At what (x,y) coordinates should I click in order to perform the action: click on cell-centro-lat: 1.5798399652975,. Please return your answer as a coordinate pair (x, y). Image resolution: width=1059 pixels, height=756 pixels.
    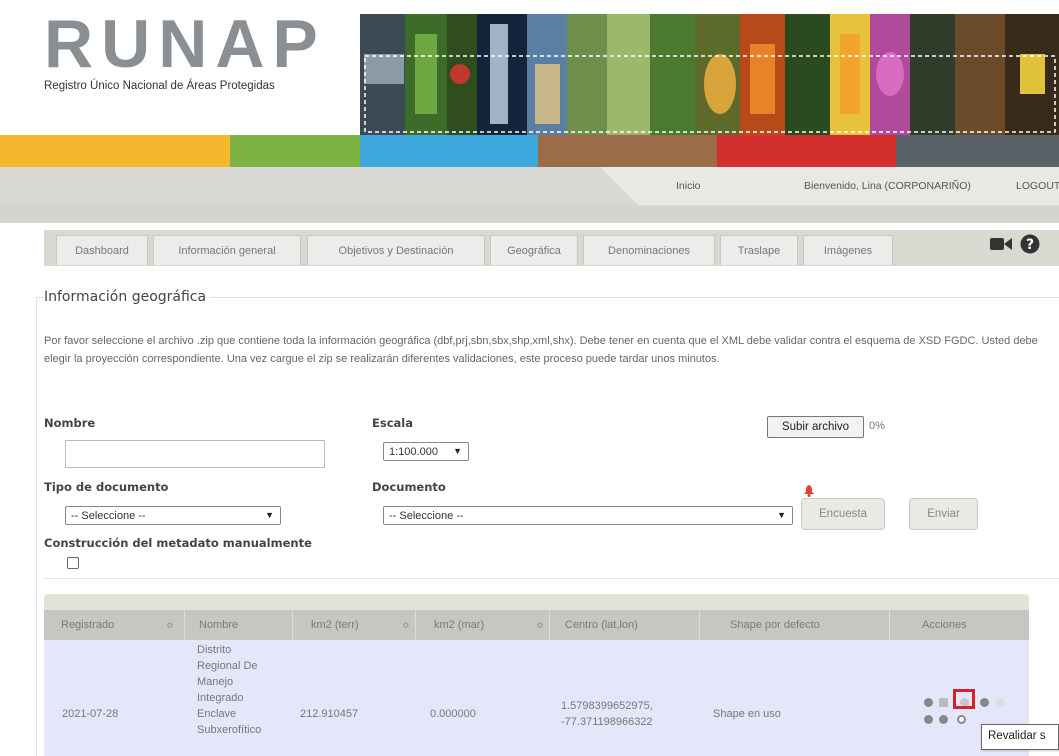
    Looking at the image, I should click on (607, 706).